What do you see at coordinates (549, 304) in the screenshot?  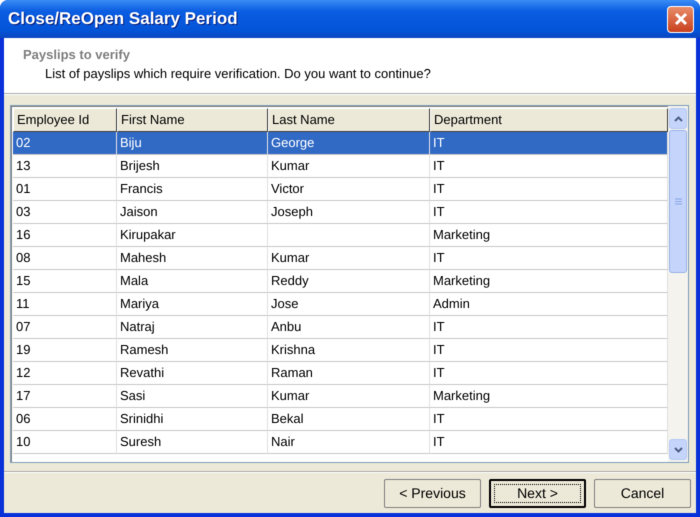 I see `table-cell: Admin` at bounding box center [549, 304].